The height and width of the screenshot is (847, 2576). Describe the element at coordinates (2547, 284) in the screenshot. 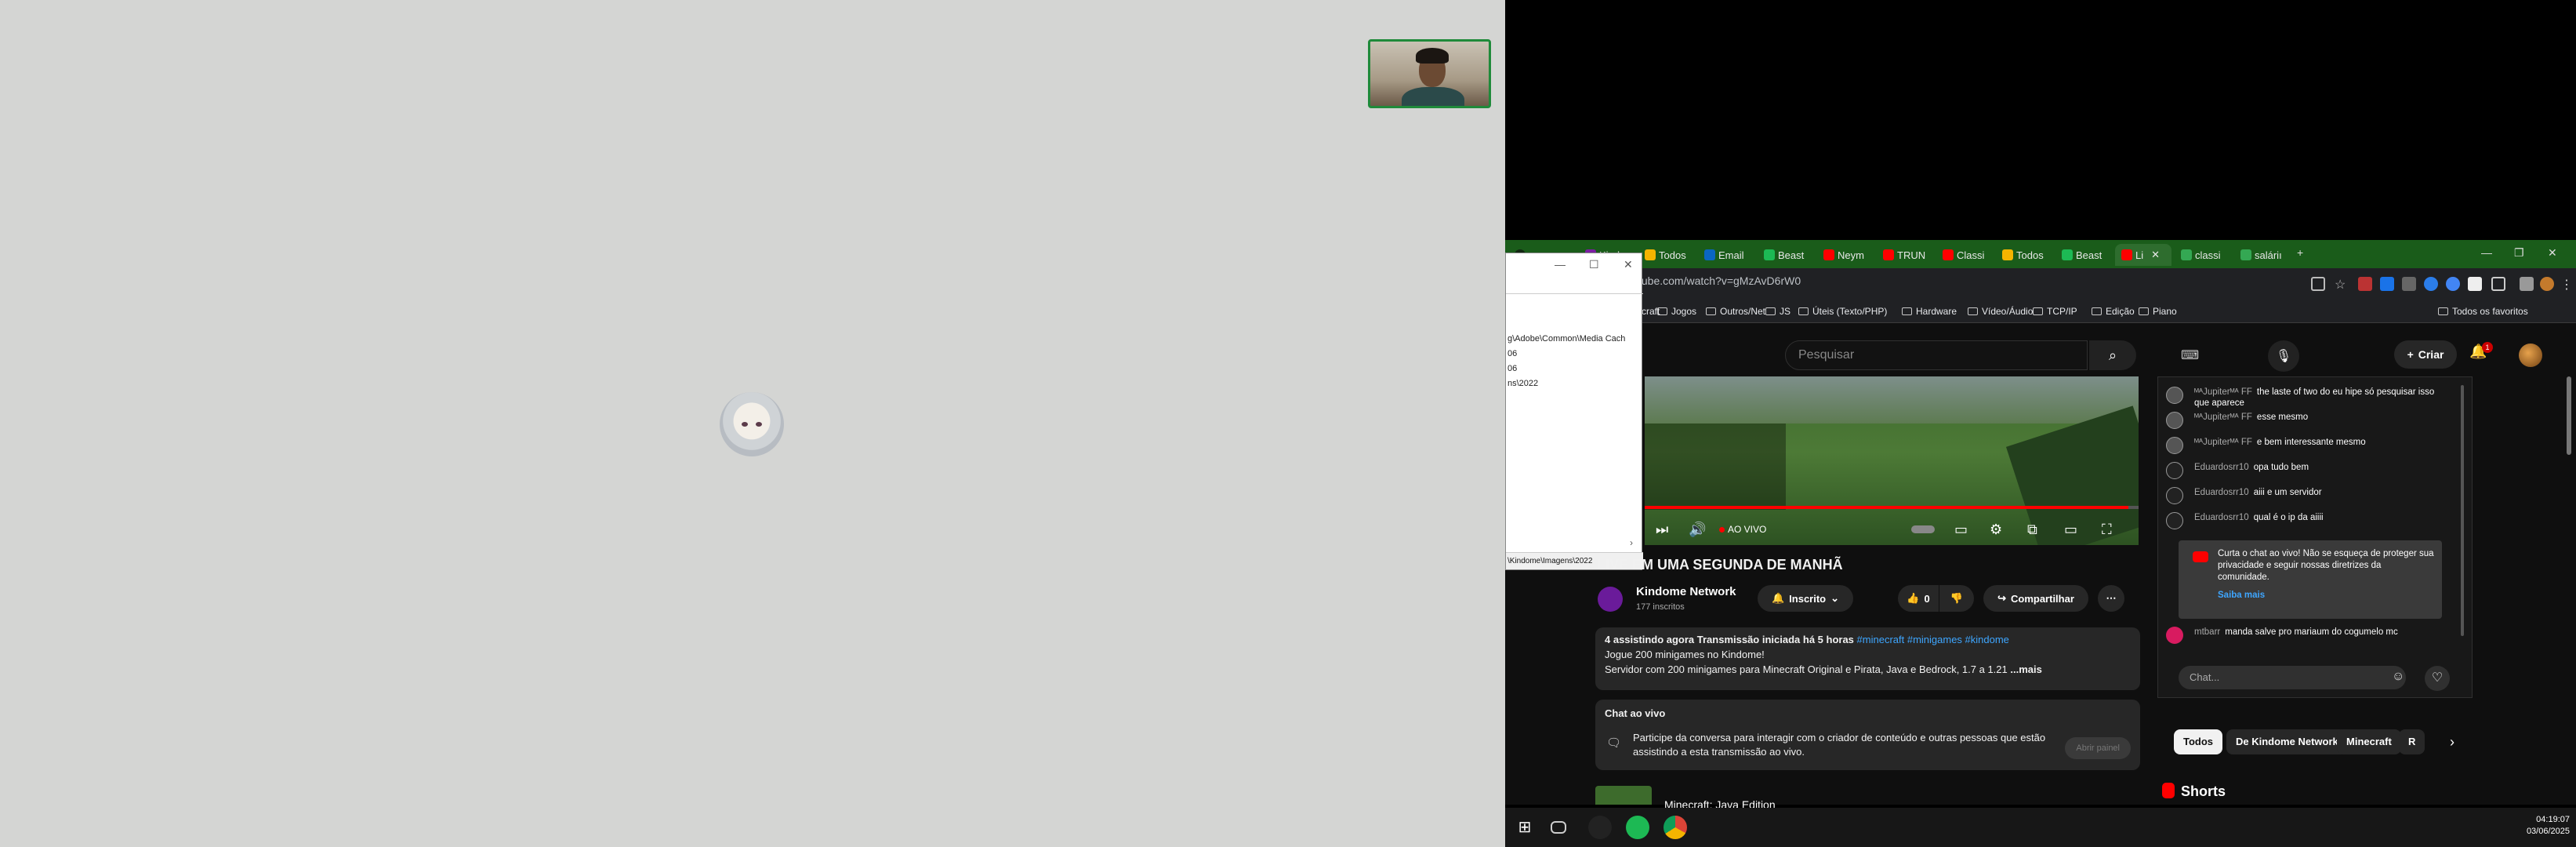

I see `profile-icon` at that location.